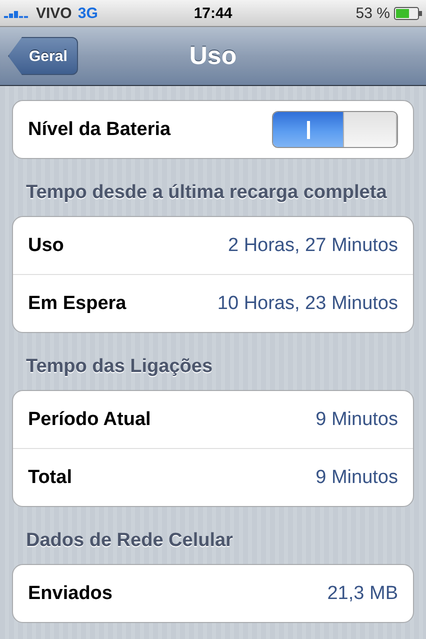  Describe the element at coordinates (213, 56) in the screenshot. I see `page-title: Uso` at that location.